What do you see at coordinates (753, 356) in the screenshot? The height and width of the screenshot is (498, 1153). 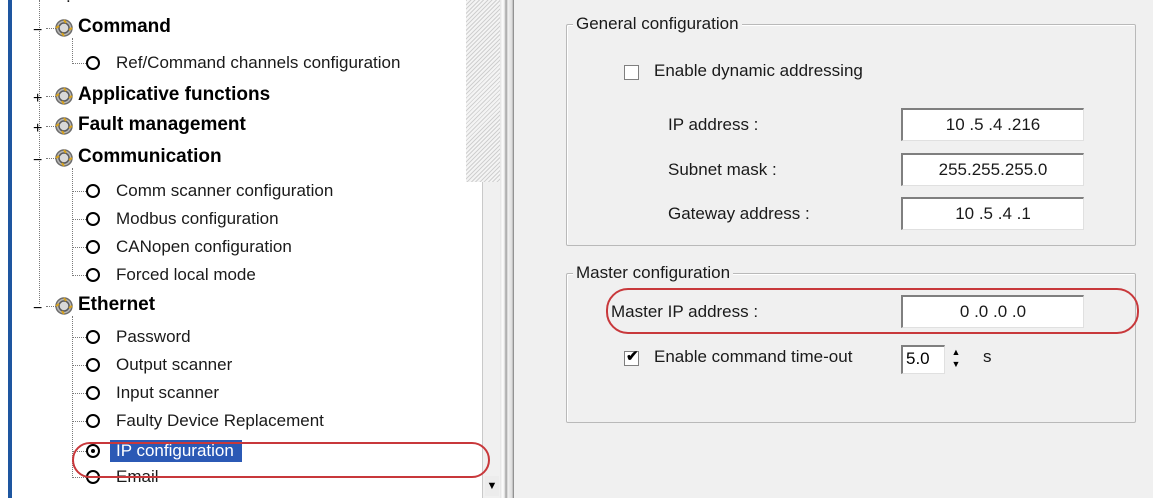 I see `command-timeout-label: Enable command time-out` at bounding box center [753, 356].